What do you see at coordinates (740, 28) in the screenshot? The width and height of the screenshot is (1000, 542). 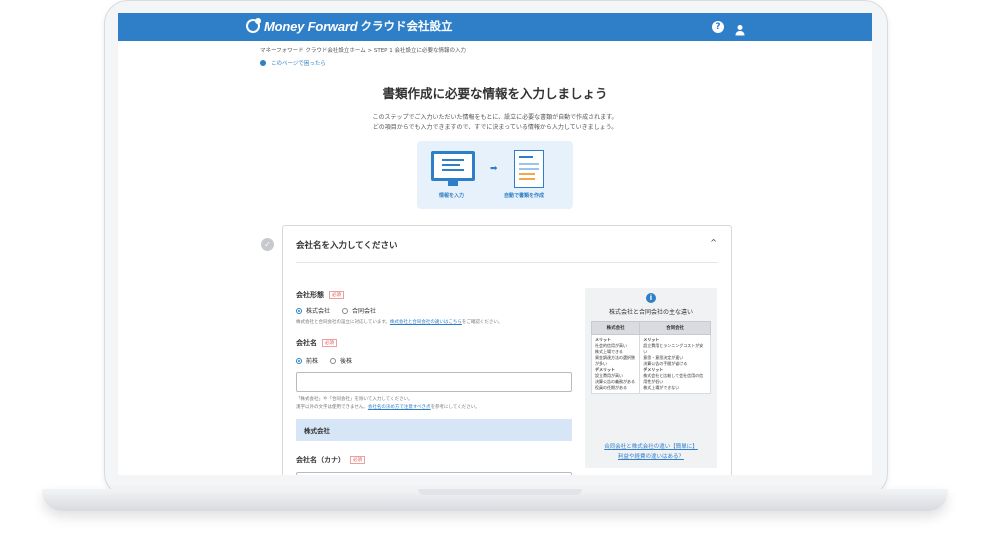 I see `user-icon` at bounding box center [740, 28].